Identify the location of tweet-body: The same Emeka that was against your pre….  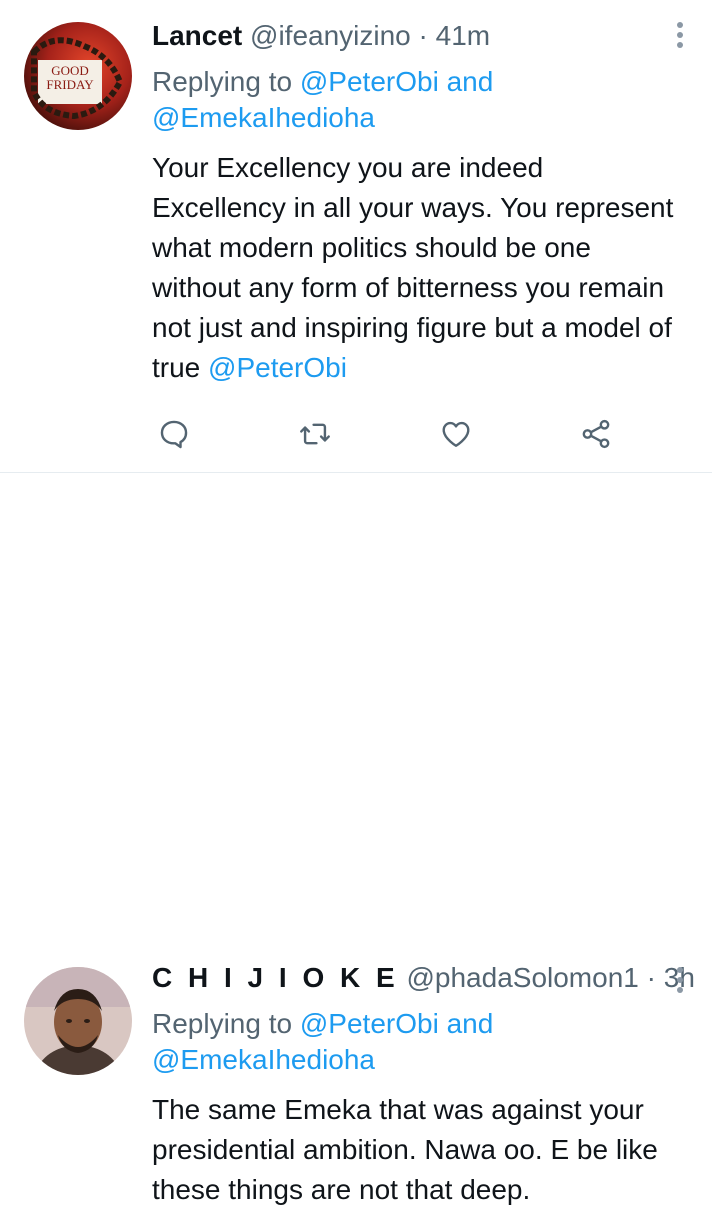
(405, 1149).